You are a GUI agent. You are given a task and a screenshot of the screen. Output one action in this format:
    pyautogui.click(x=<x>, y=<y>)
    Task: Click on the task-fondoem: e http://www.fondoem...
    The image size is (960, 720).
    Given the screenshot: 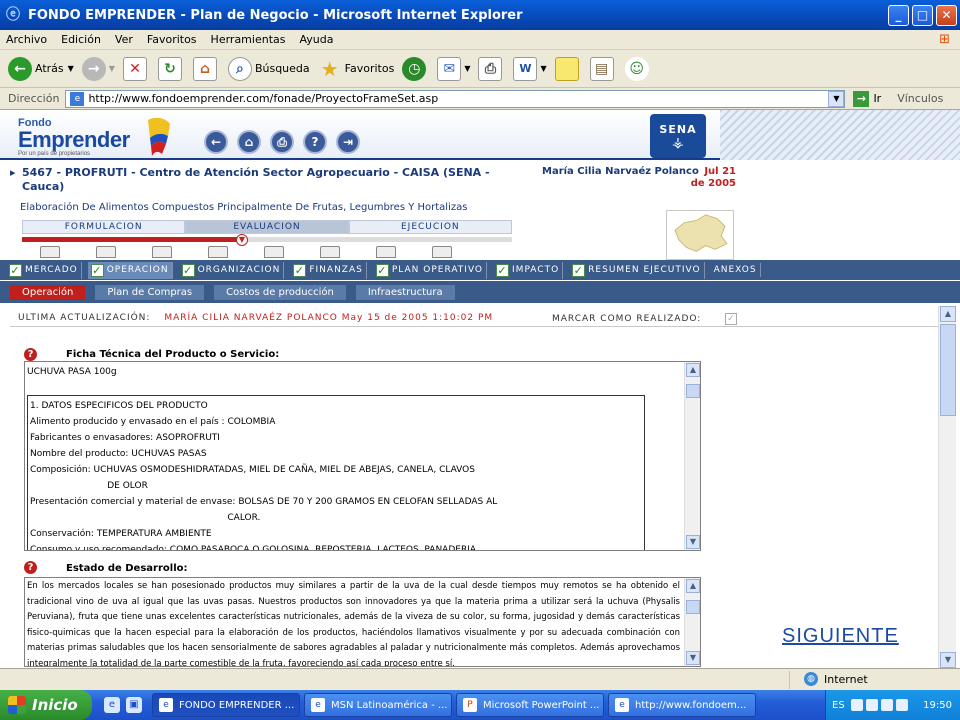 What is the action you would take?
    pyautogui.click(x=682, y=705)
    